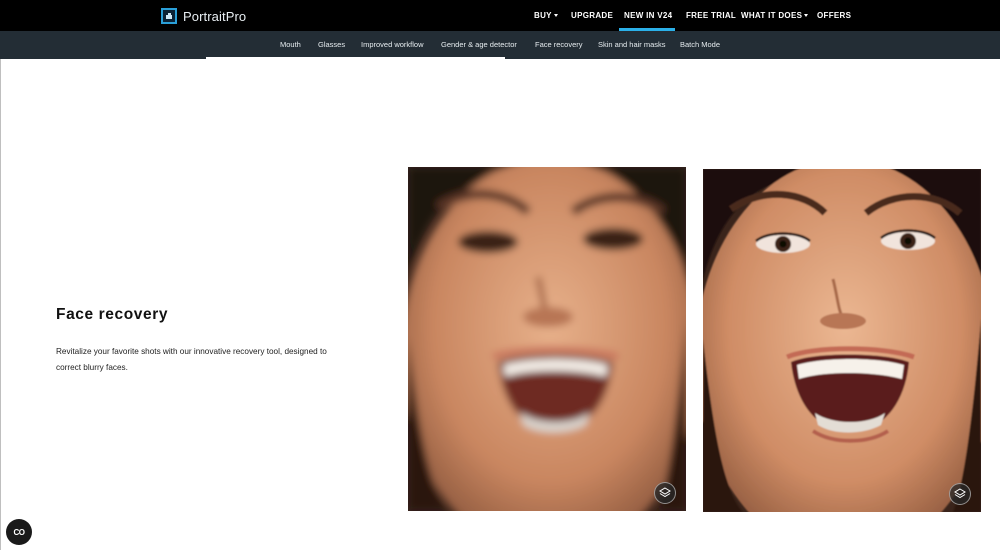 The width and height of the screenshot is (1000, 550). Describe the element at coordinates (700, 45) in the screenshot. I see `subnav-batch-mode: Batch Mode` at that location.